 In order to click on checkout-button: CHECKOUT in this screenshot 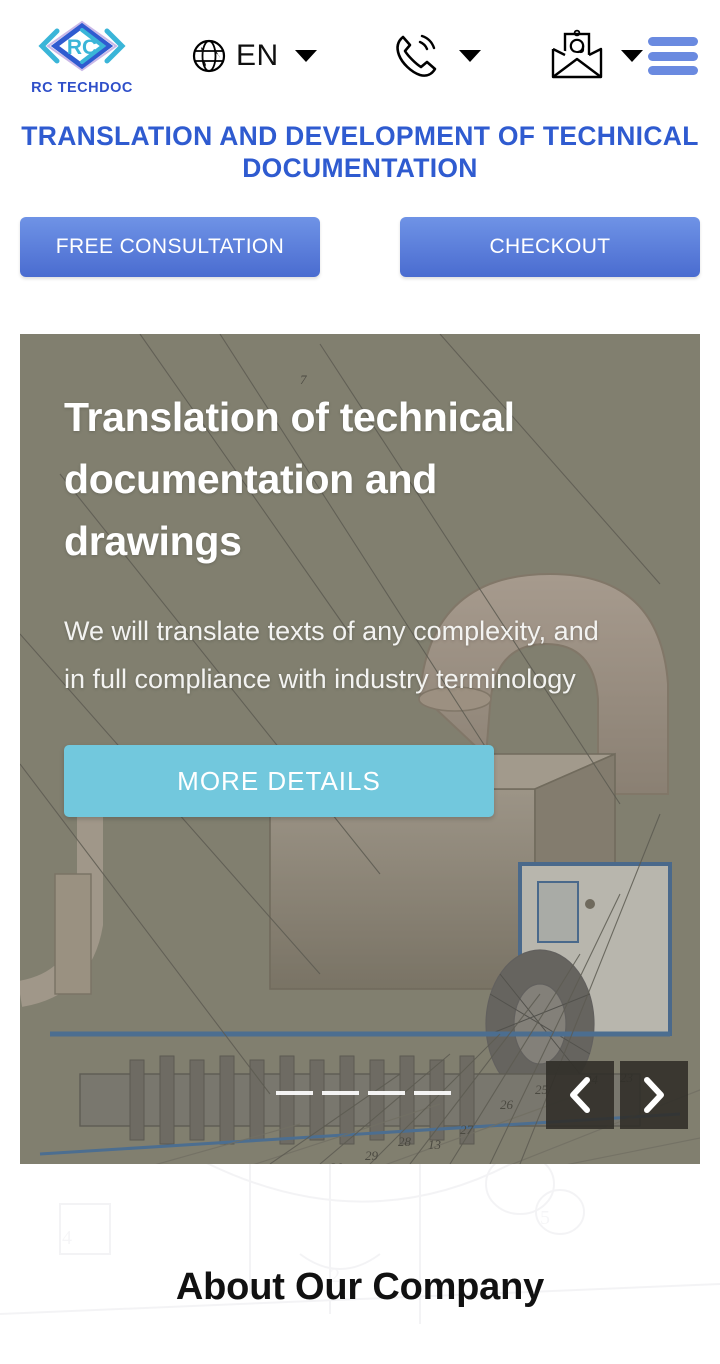, I will do `click(550, 247)`.